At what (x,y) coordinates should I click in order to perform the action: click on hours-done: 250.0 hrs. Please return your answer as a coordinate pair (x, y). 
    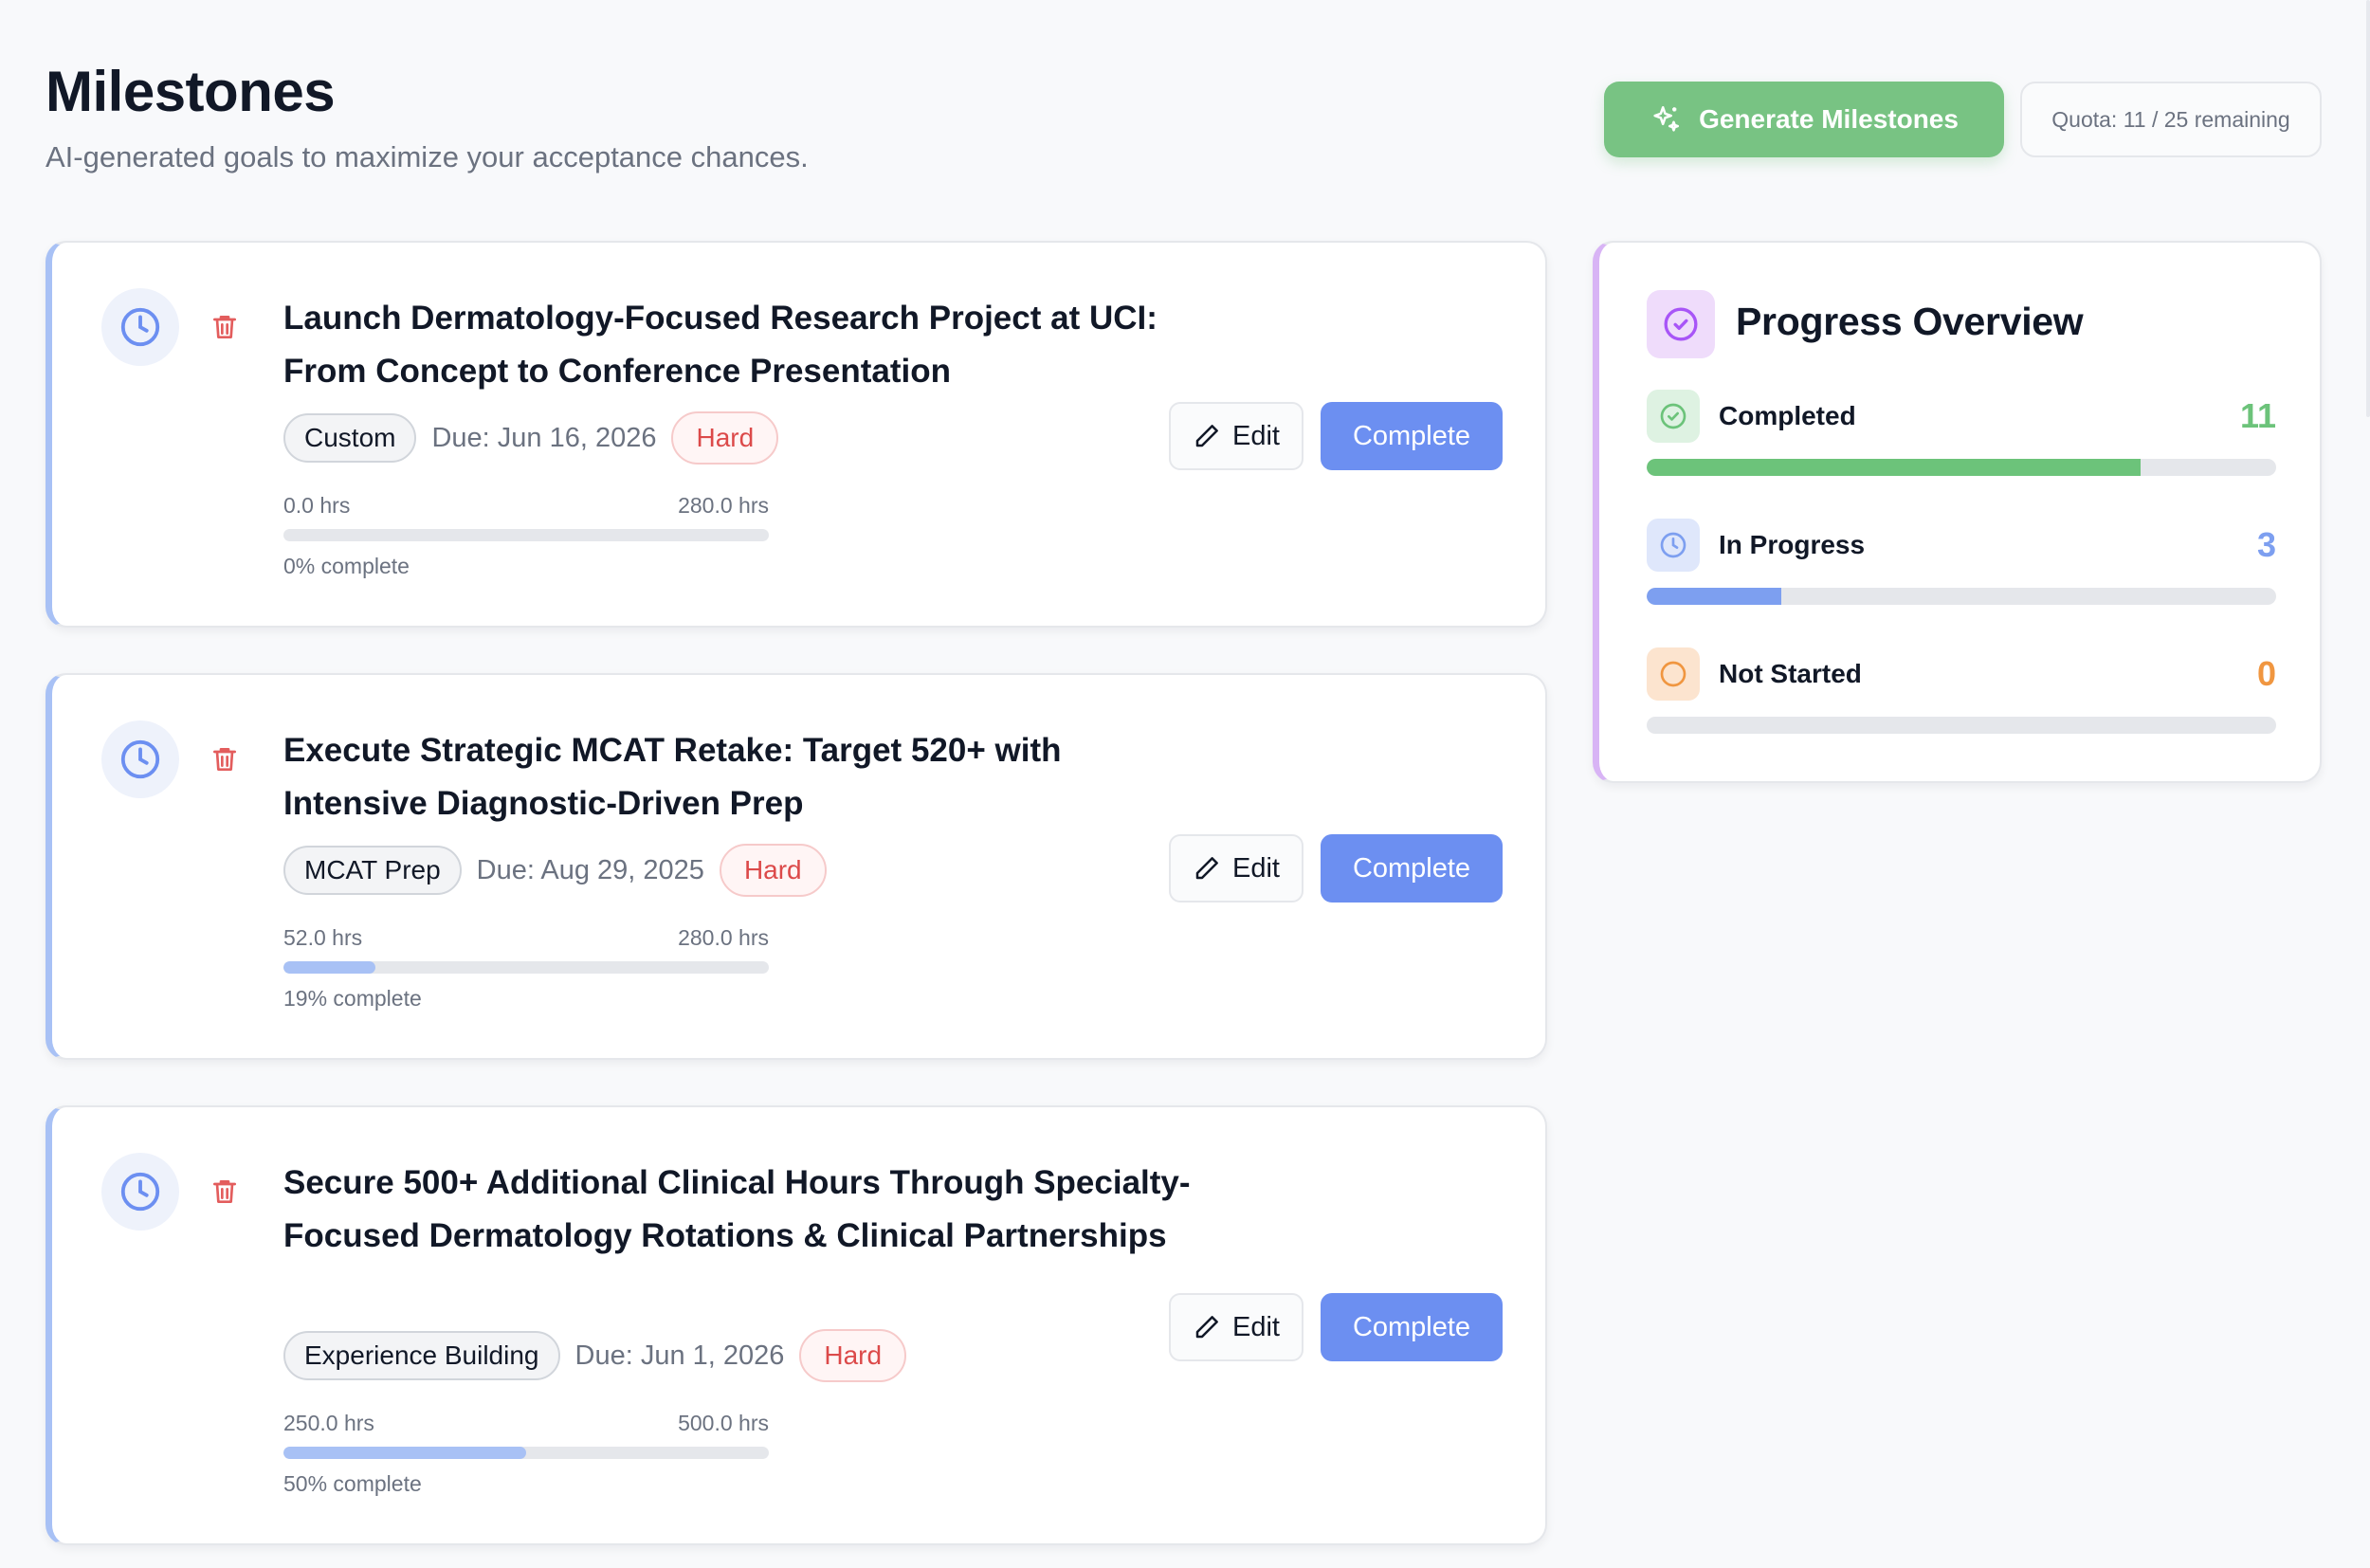
    Looking at the image, I should click on (328, 1423).